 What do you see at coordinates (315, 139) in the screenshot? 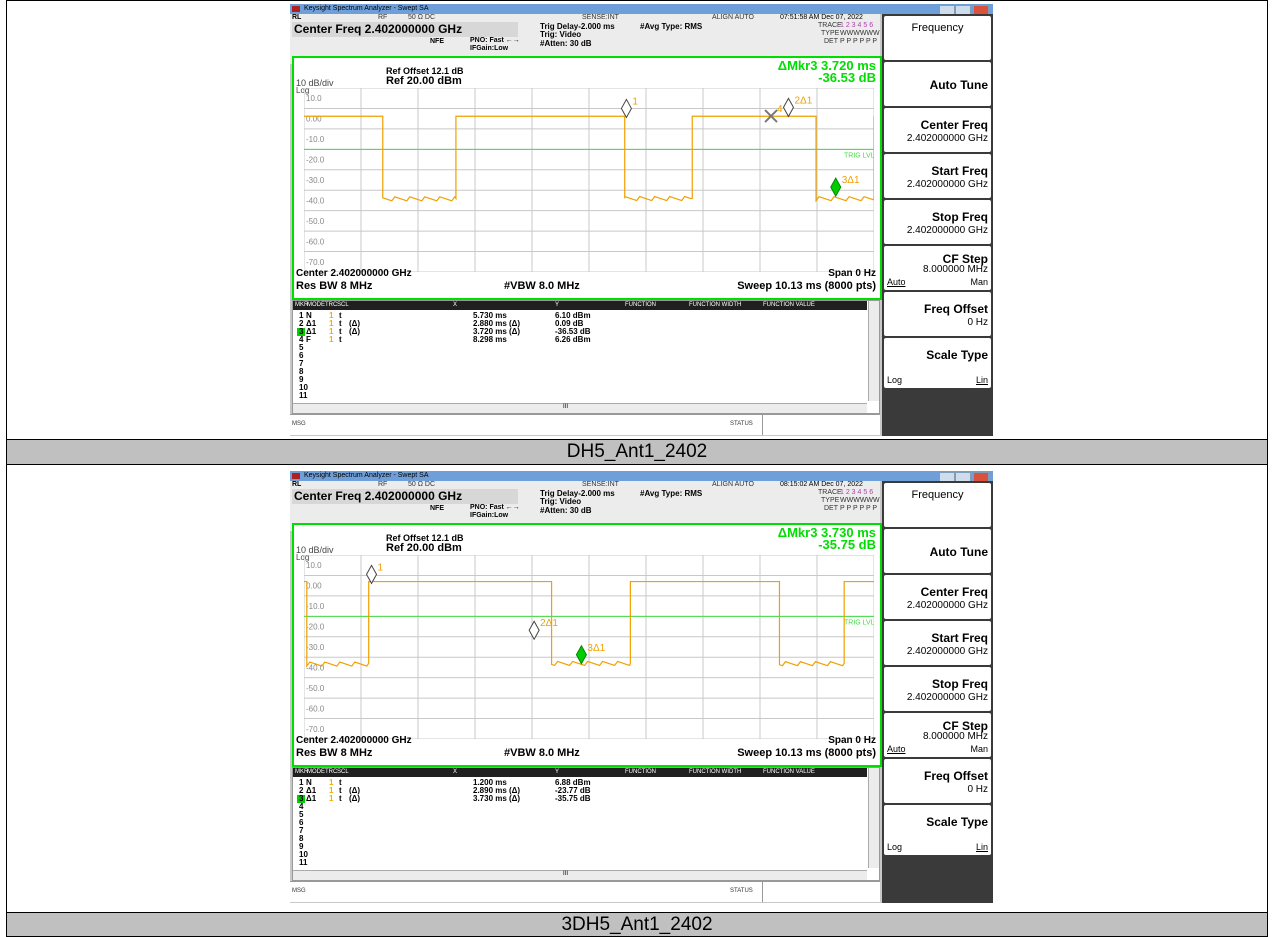
I see `y-tick-label: -10.0` at bounding box center [315, 139].